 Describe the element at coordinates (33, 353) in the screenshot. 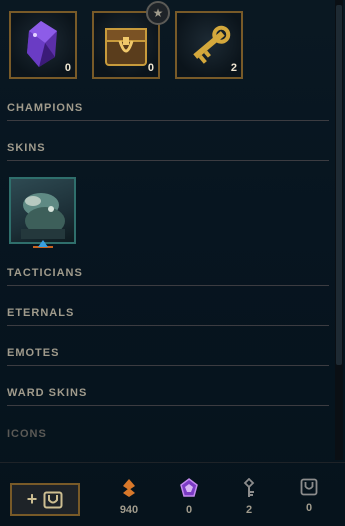

I see `section-emotes-title: EMOTES` at that location.